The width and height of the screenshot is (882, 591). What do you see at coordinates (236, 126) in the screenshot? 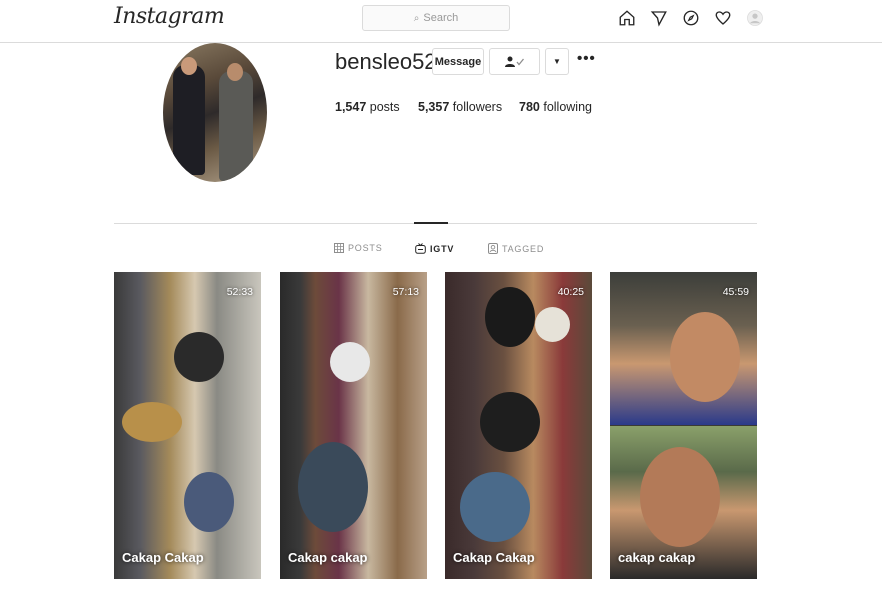
I see `photo-person-right` at bounding box center [236, 126].